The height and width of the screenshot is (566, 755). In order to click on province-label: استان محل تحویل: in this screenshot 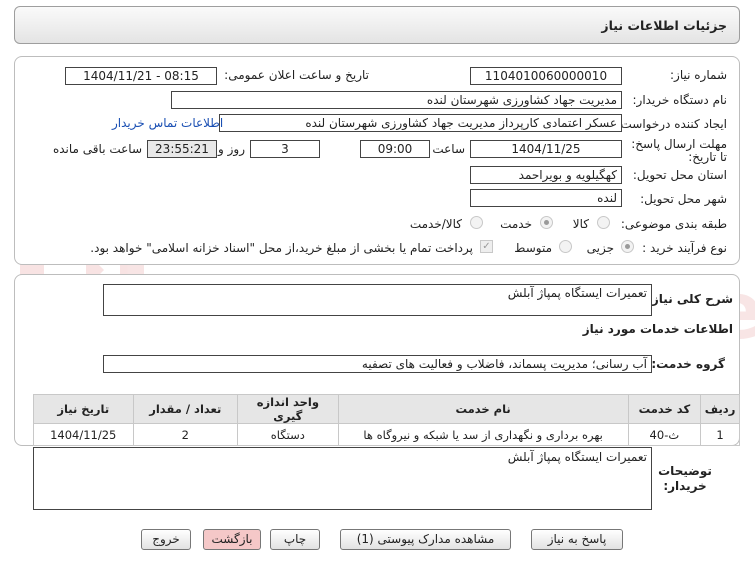, I will do `click(679, 175)`.